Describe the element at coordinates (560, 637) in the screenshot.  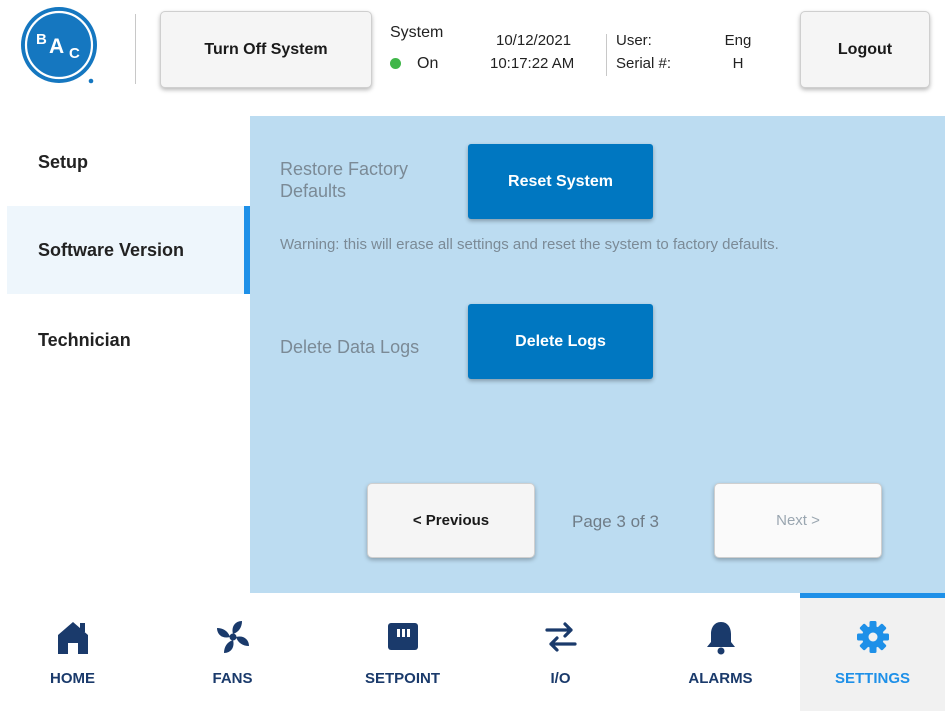
I see `io-arrows-icon` at that location.